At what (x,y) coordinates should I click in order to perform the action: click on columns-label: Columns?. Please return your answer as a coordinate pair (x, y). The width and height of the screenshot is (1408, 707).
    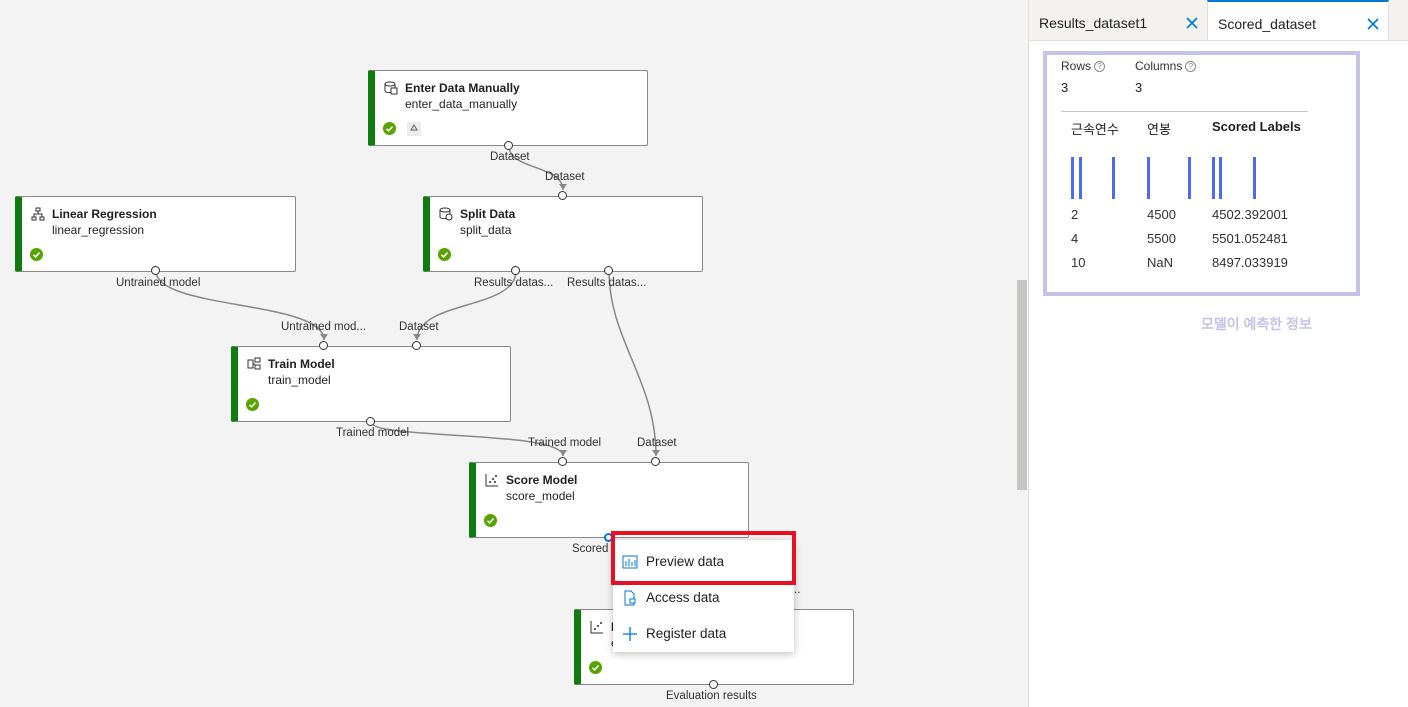
    Looking at the image, I should click on (1166, 66).